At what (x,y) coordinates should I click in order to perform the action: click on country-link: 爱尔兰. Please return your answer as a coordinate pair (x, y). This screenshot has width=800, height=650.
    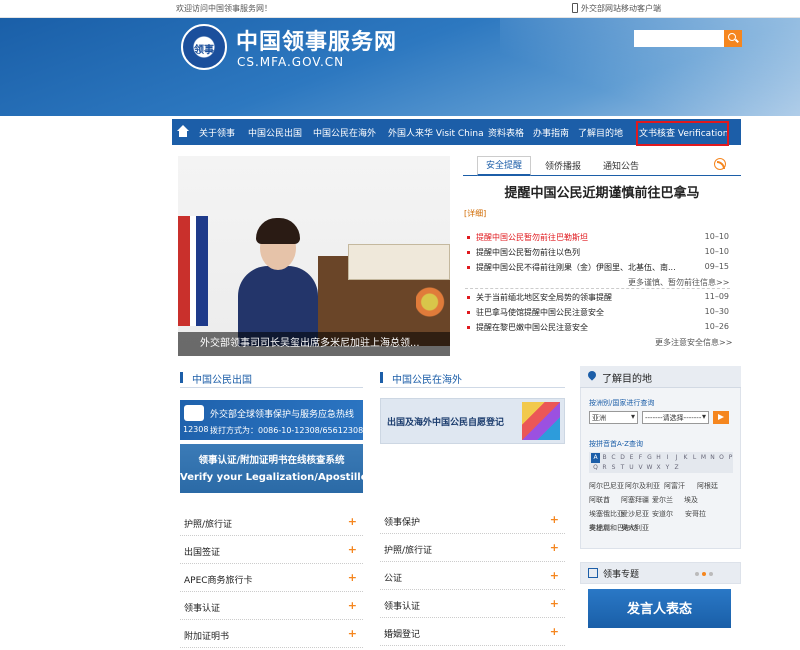
    Looking at the image, I should click on (662, 500).